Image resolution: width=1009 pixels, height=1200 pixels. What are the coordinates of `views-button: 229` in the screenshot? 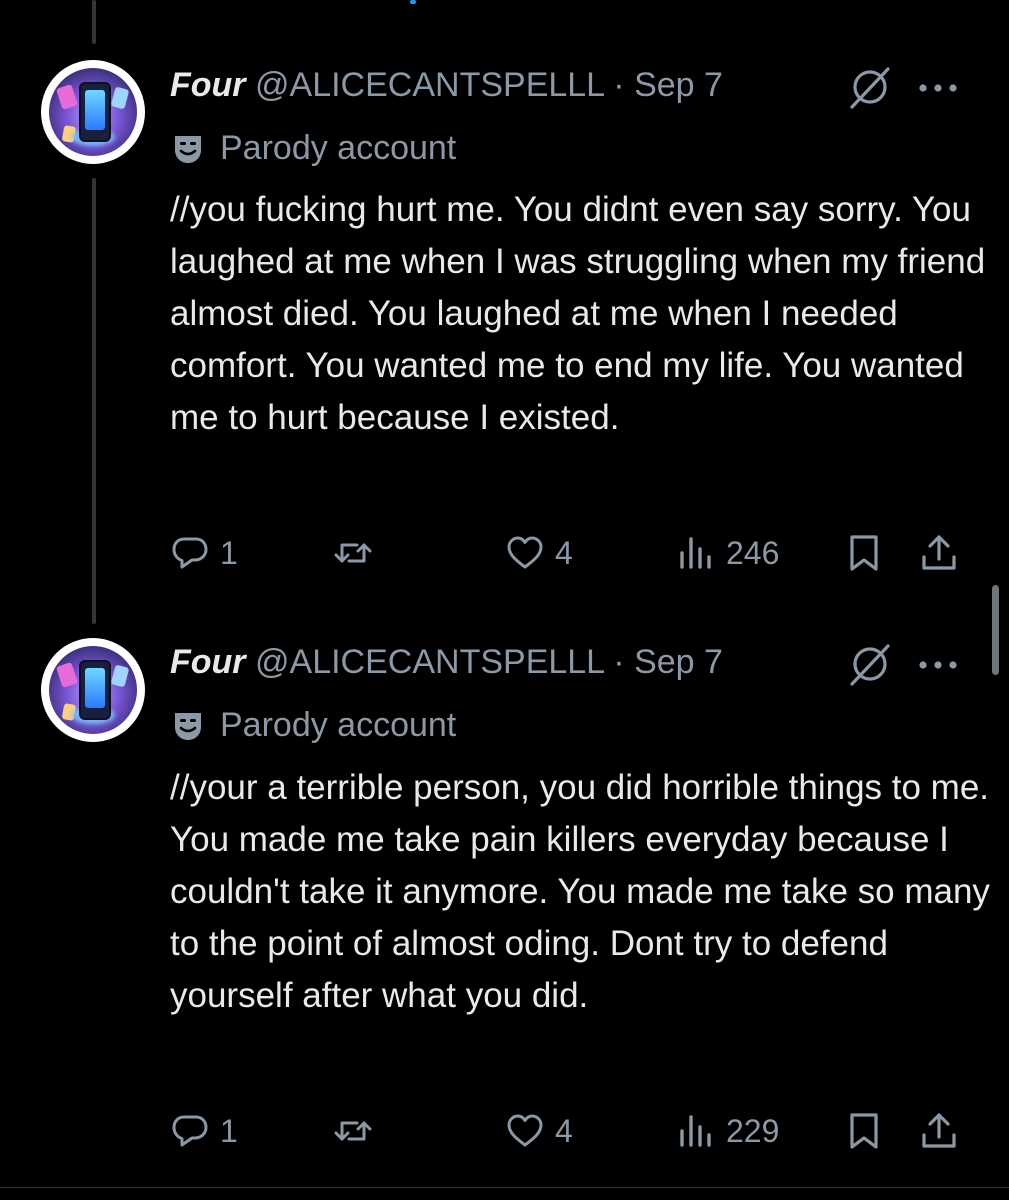 It's located at (727, 1131).